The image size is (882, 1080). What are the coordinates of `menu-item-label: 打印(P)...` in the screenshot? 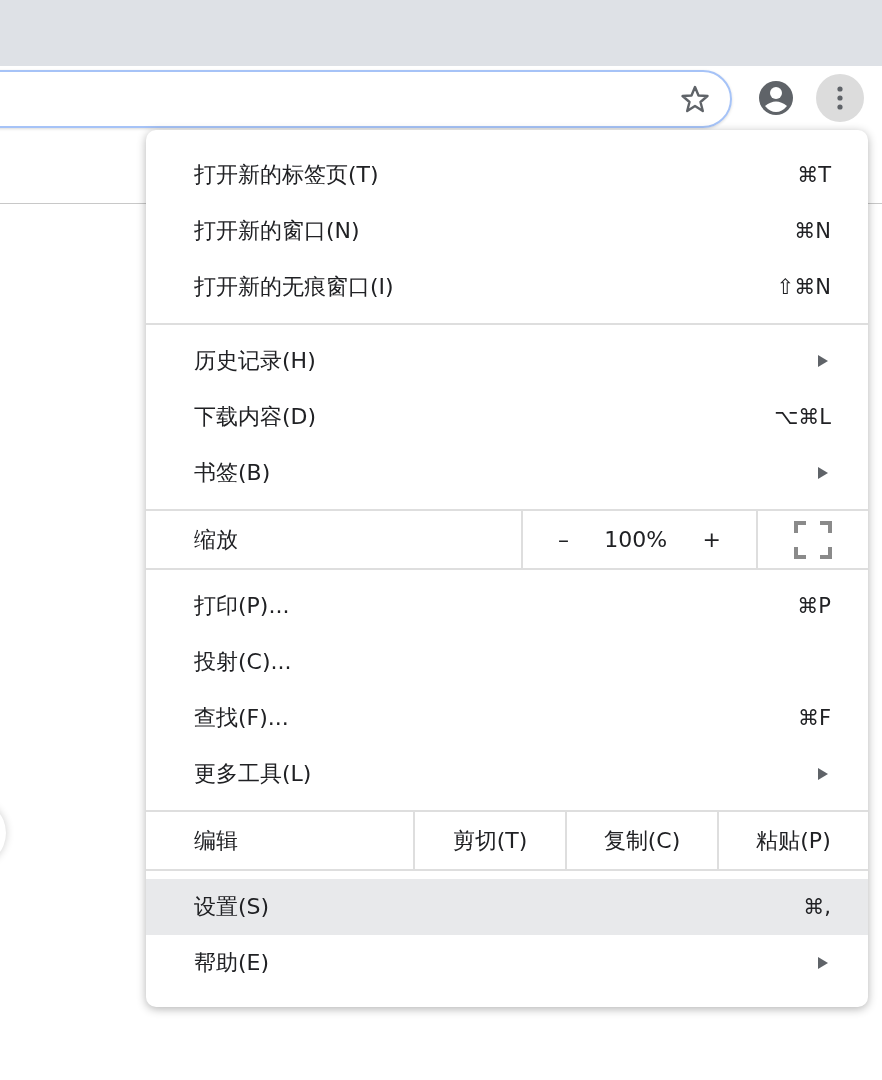 It's located at (242, 606).